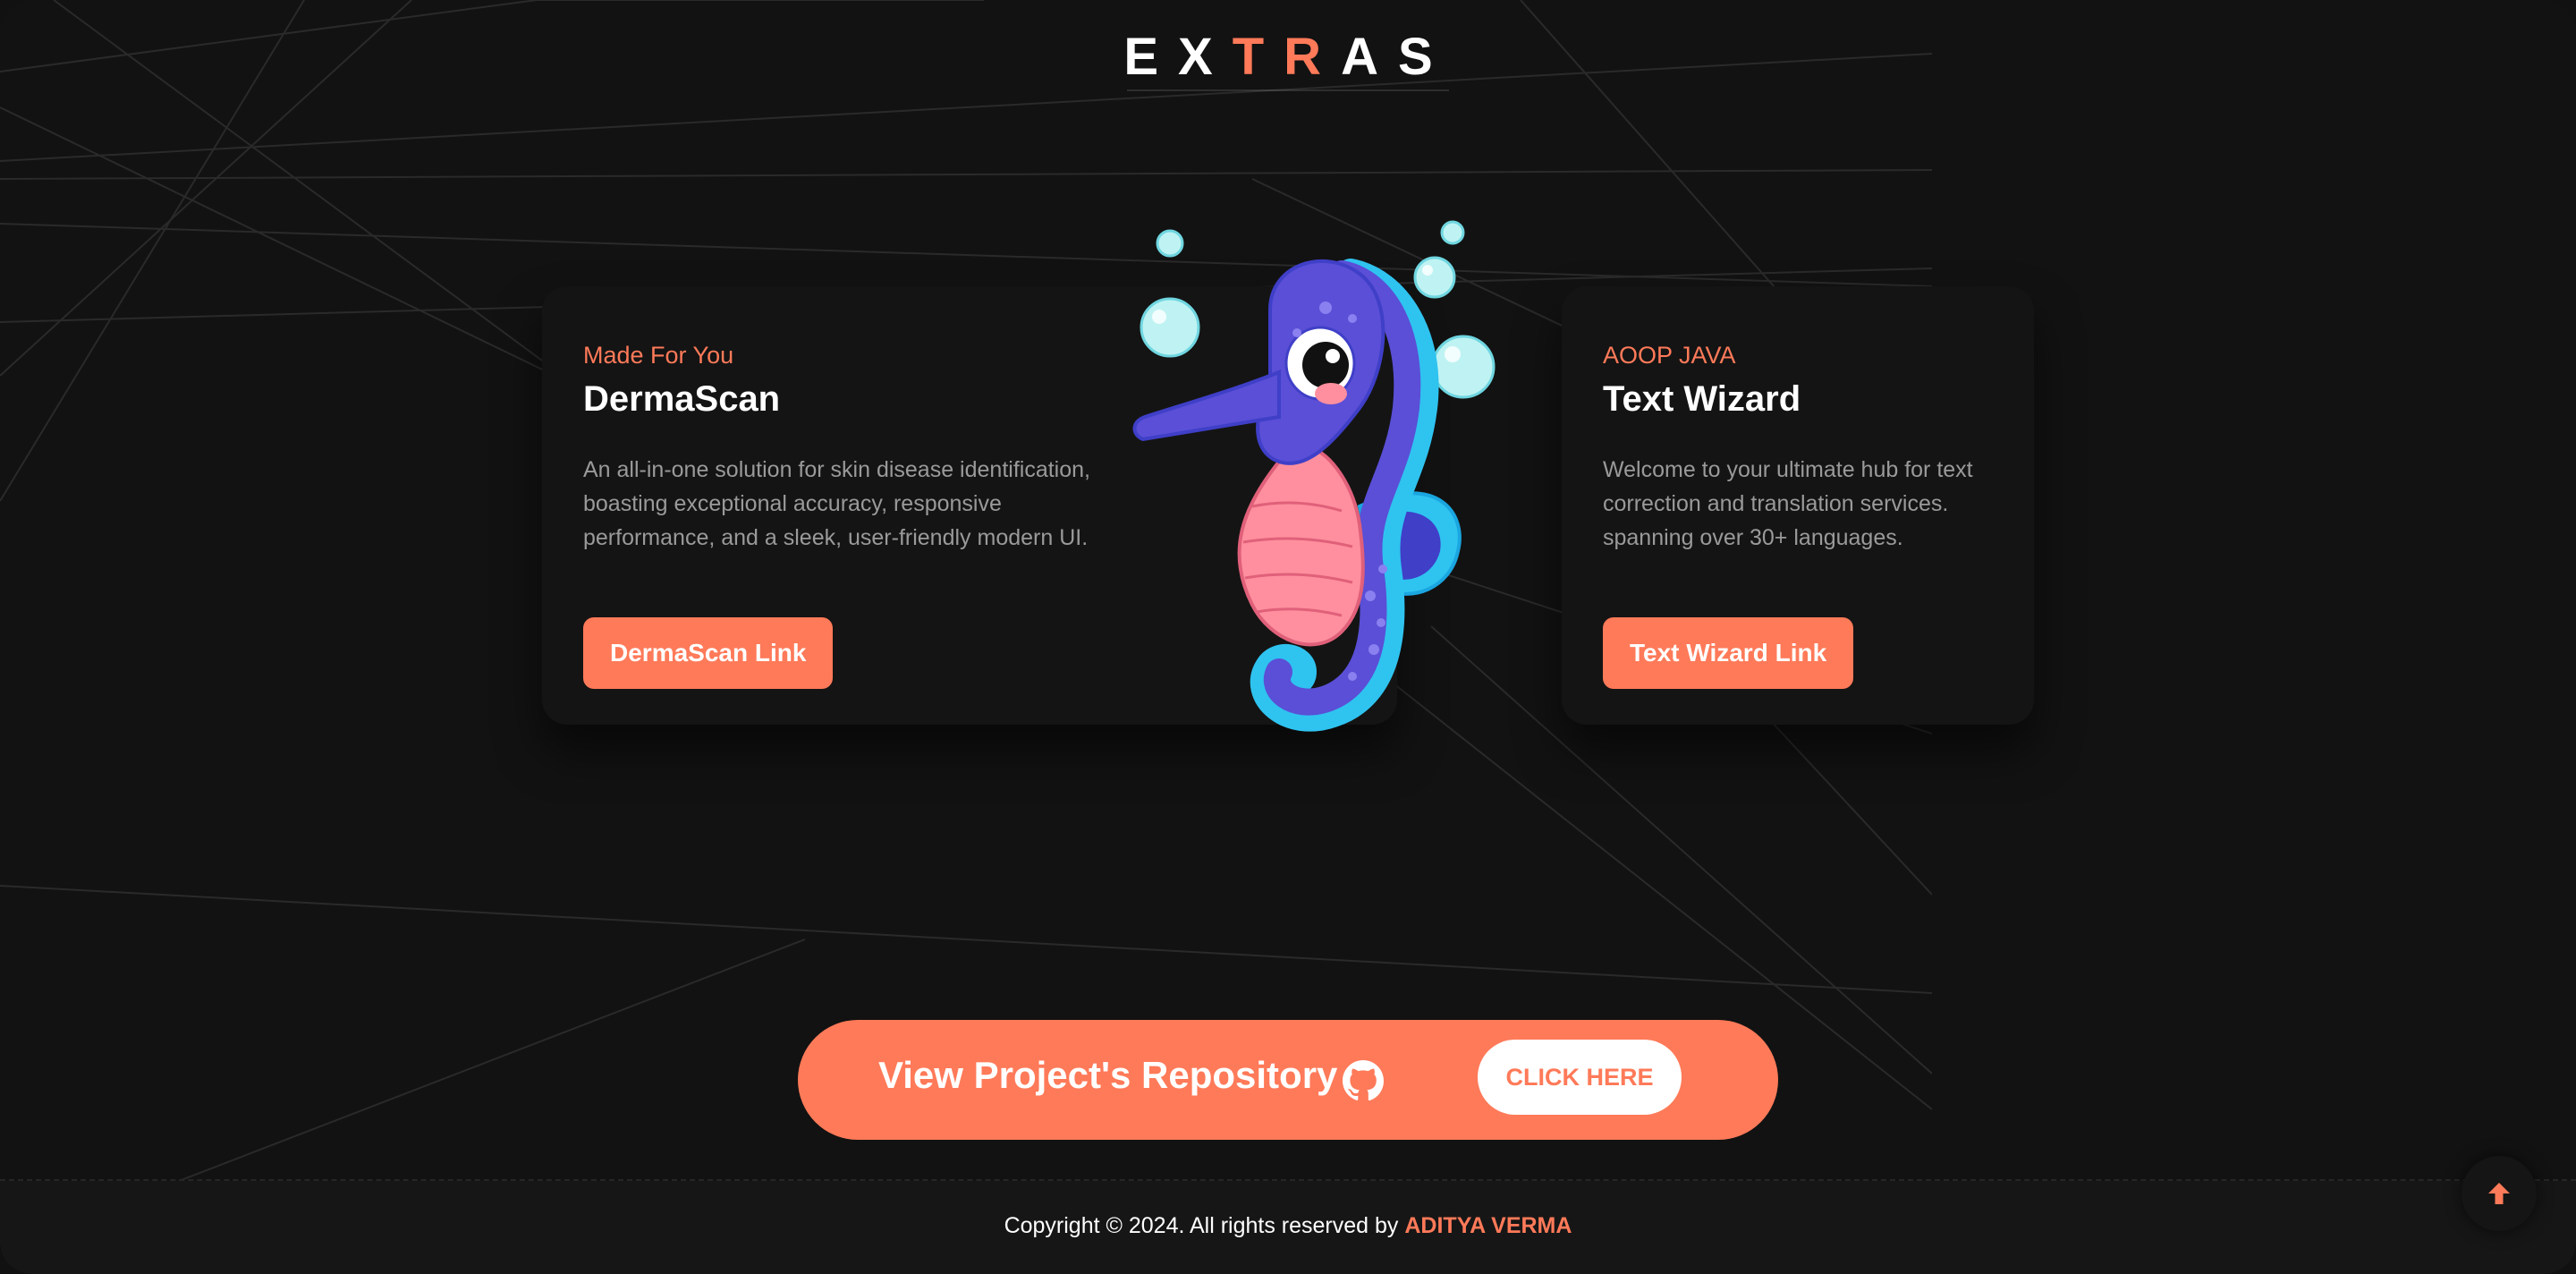  I want to click on card-title: Text Wizard, so click(1702, 399).